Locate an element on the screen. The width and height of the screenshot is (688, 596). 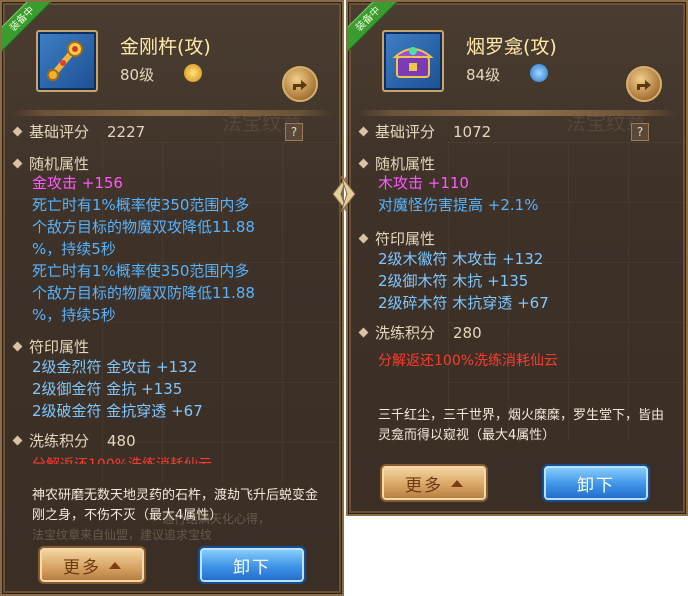
item-icon-vajra is located at coordinates (67, 61).